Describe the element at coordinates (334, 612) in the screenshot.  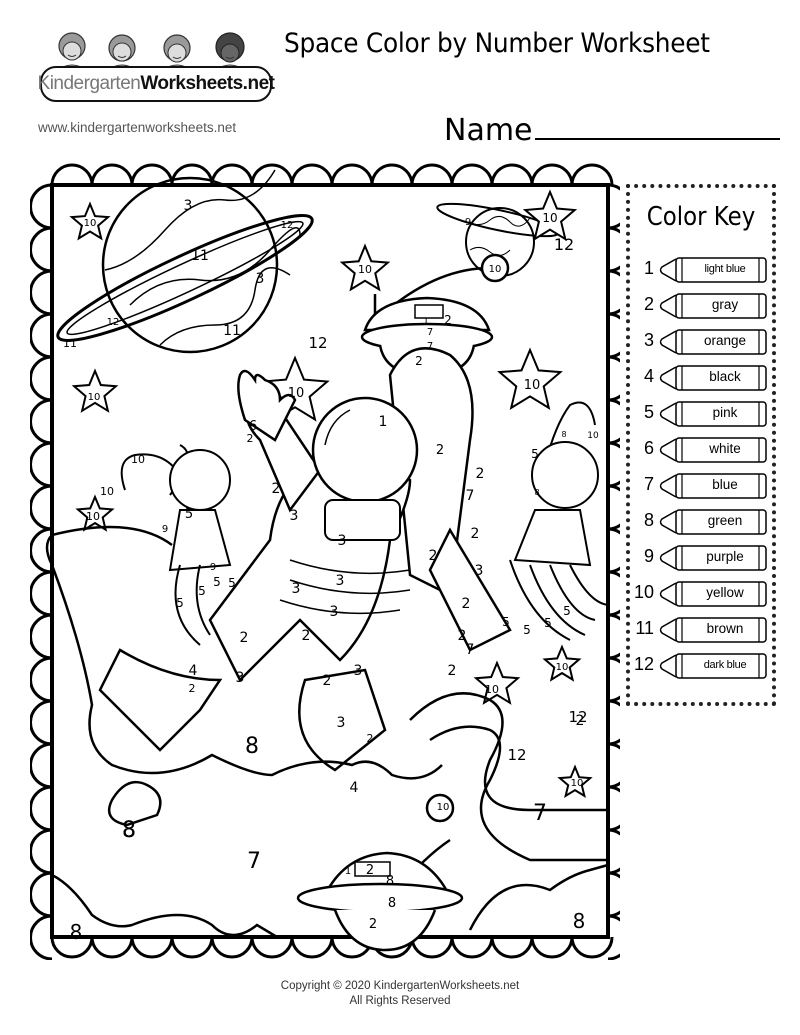
I see `region-number-astronaut-torso-stripe-2: 3` at that location.